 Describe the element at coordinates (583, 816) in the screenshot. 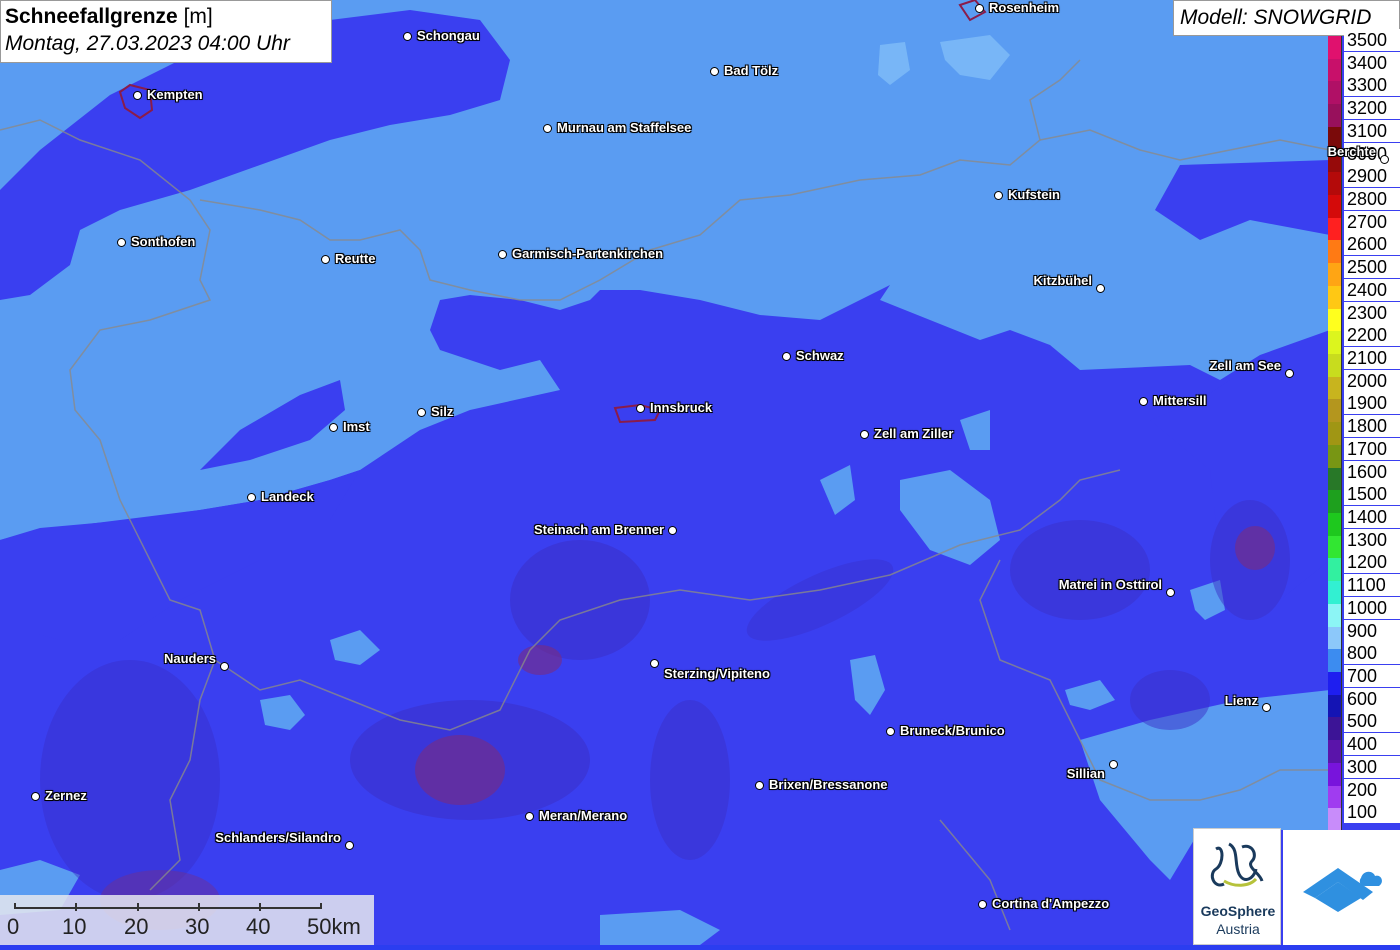

I see `city-label: Meran/Merano` at that location.